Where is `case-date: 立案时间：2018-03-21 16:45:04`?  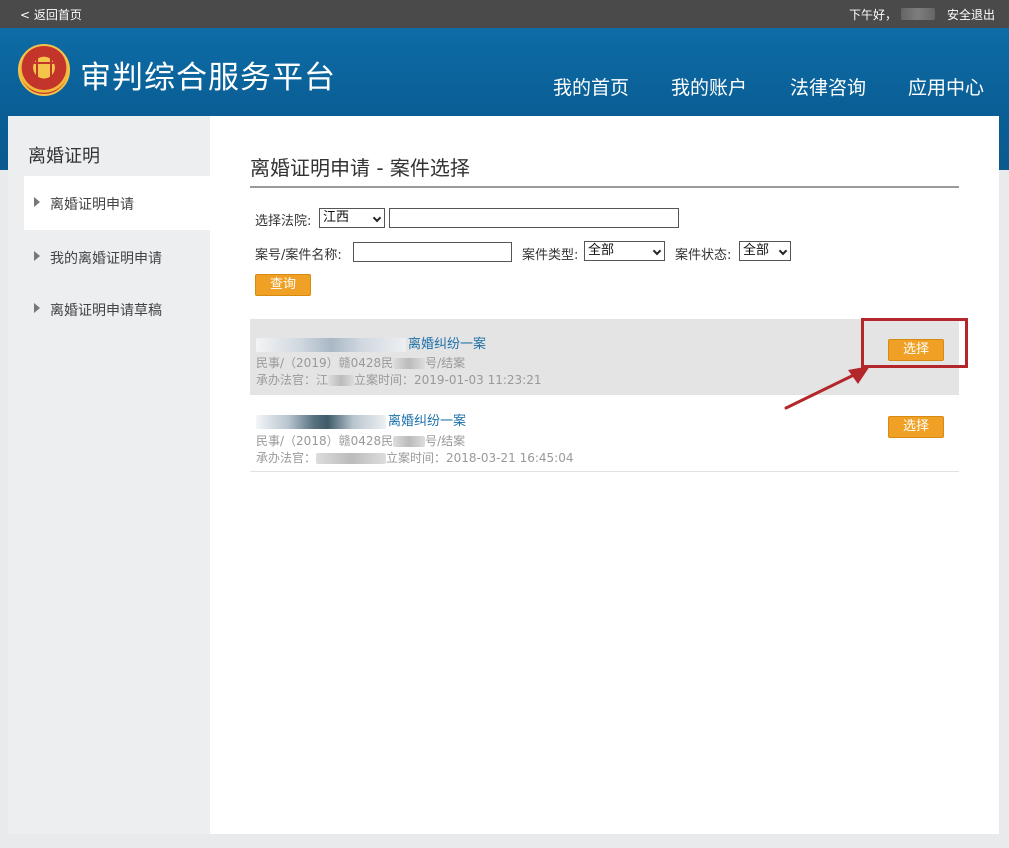
case-date: 立案时间：2018-03-21 16:45:04 is located at coordinates (480, 458).